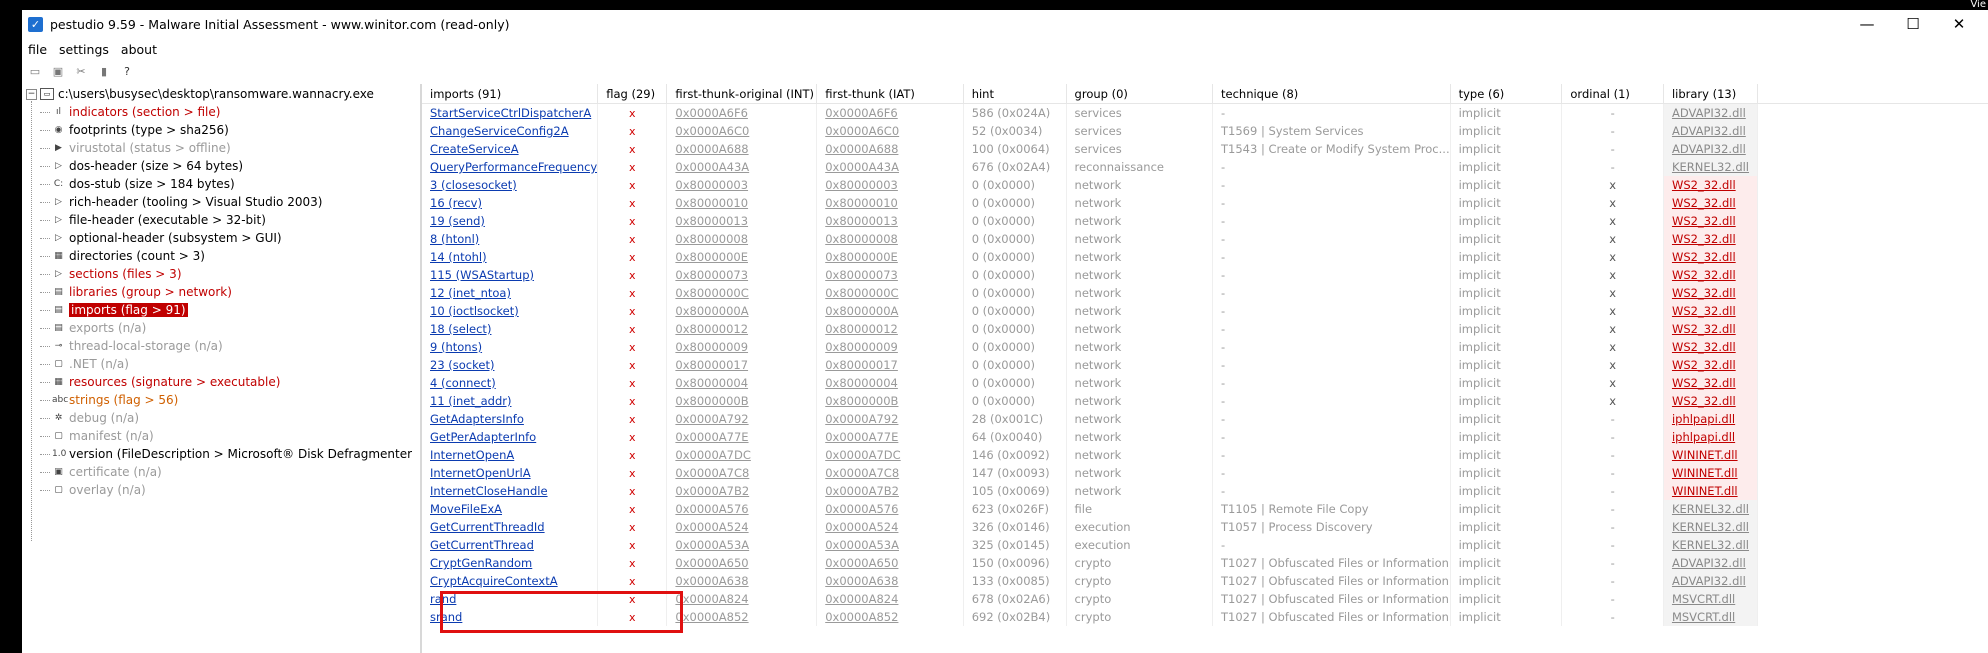 This screenshot has height=653, width=1988. What do you see at coordinates (742, 545) in the screenshot?
I see `col-int-cell: 0x0000A53A` at bounding box center [742, 545].